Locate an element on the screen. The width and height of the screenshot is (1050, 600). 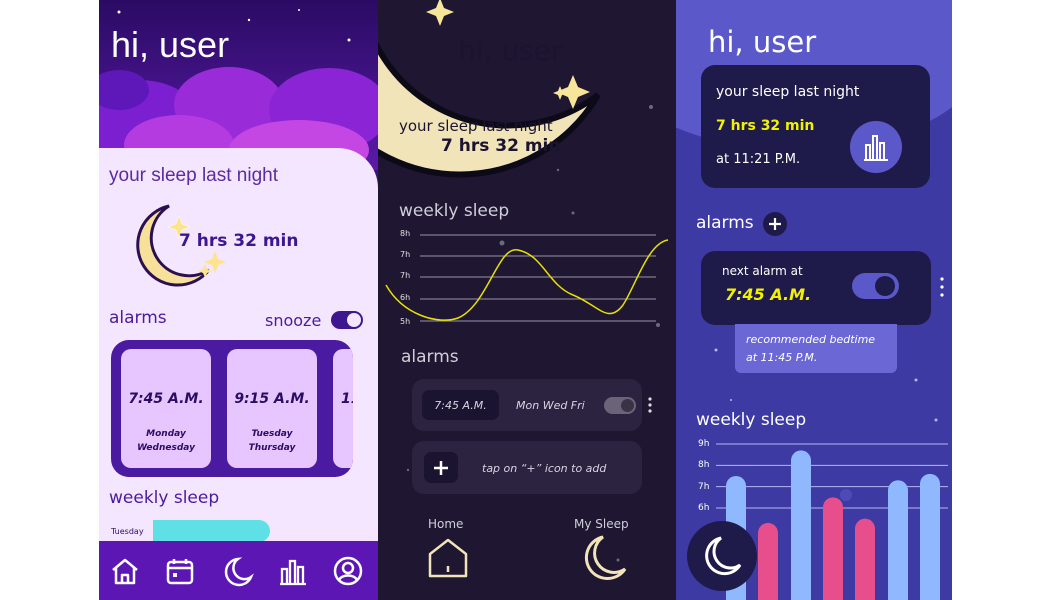
alarm-days: Mon Wed Fri is located at coordinates (550, 405).